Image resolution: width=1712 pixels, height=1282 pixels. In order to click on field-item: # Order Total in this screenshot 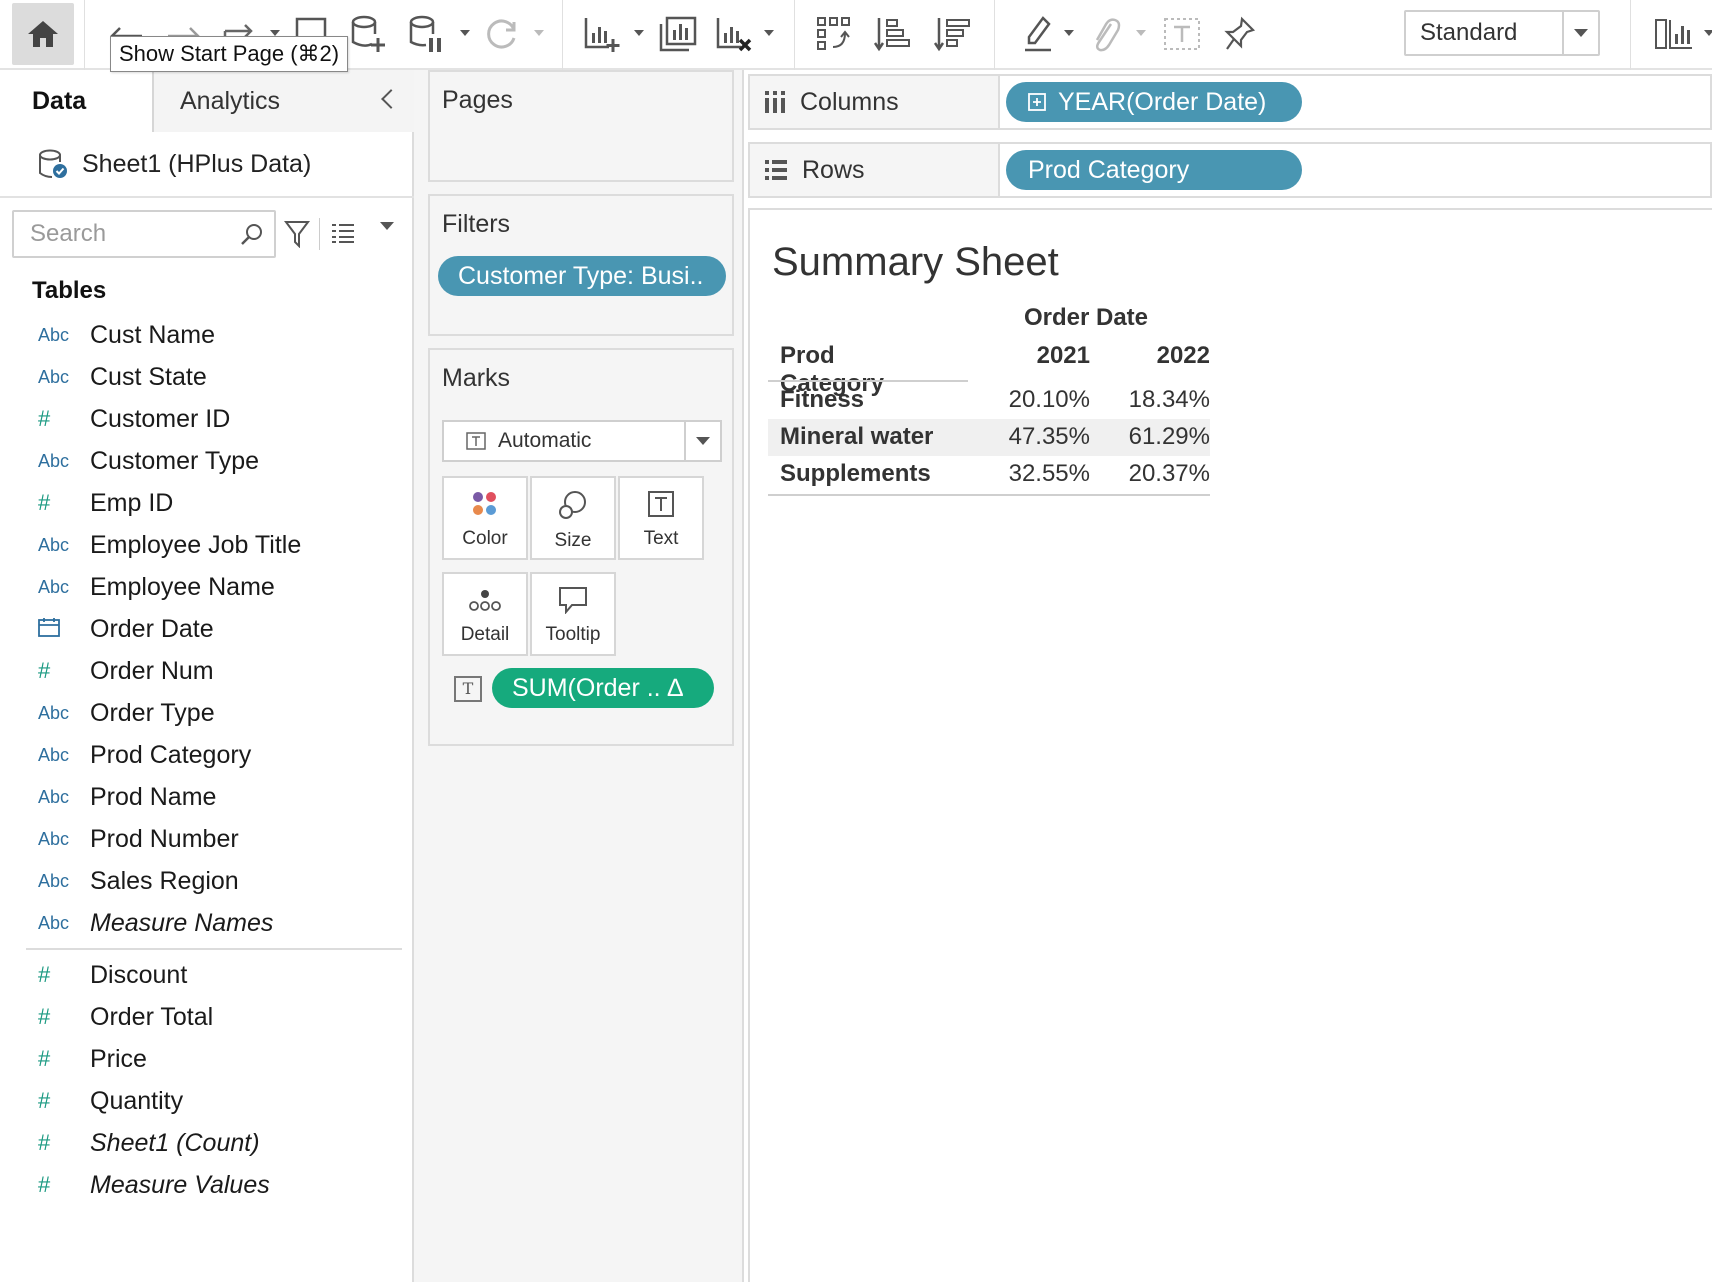, I will do `click(207, 1017)`.